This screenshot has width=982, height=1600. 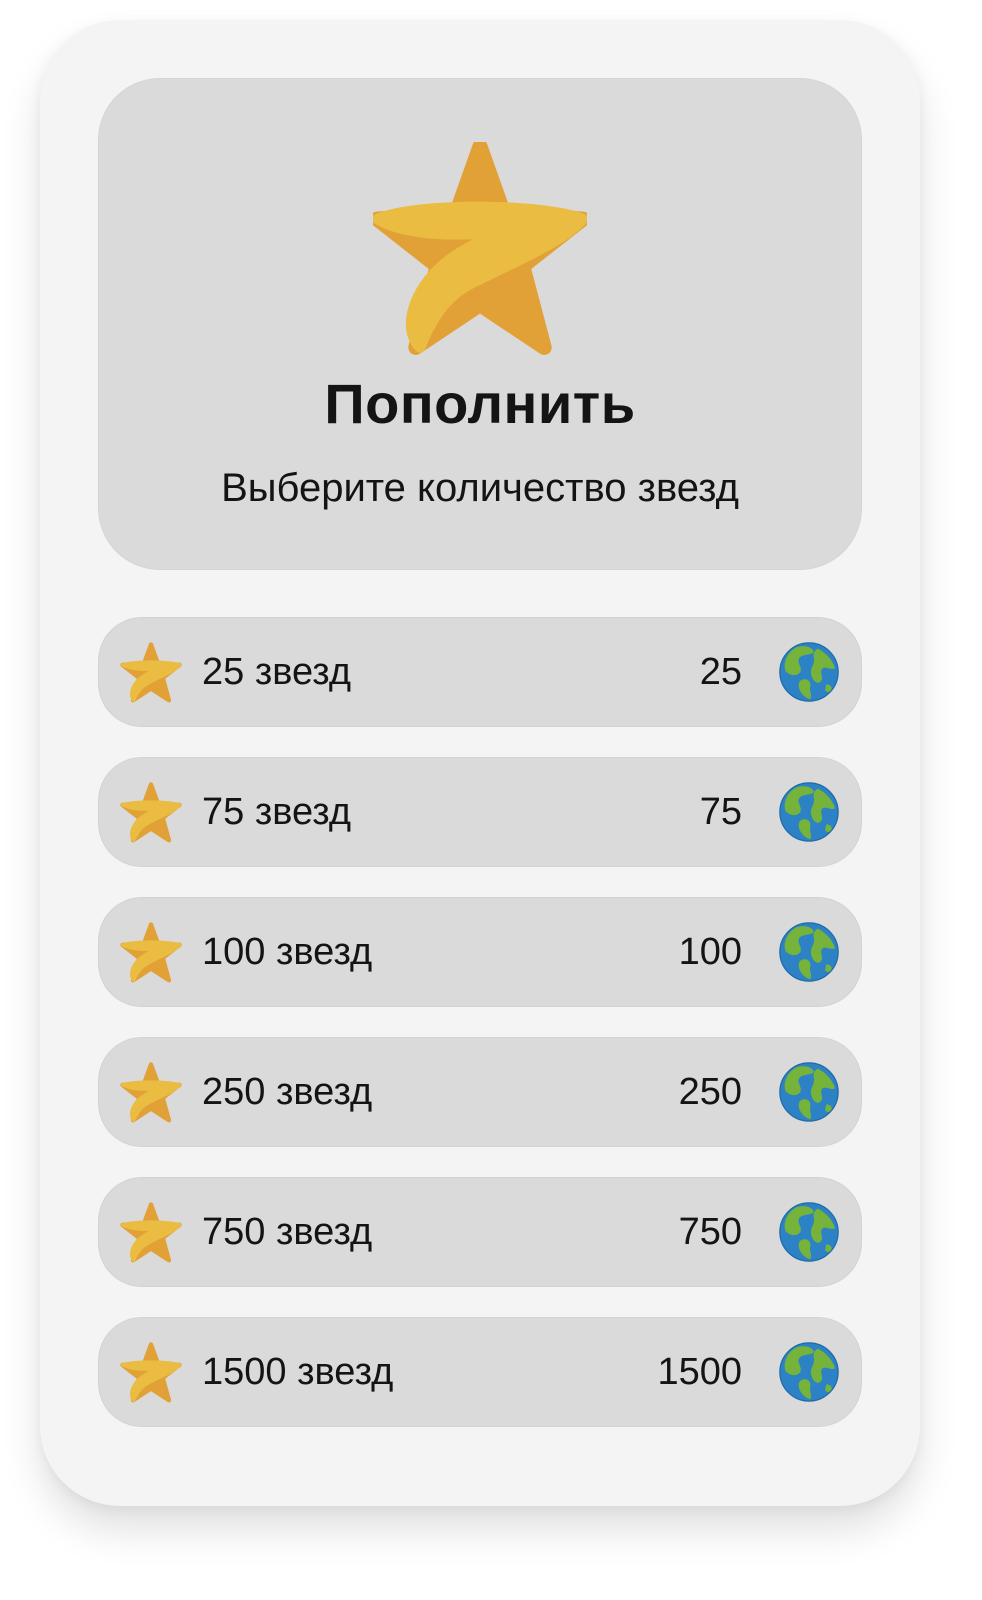 I want to click on star-package-price: 100, so click(x=710, y=952).